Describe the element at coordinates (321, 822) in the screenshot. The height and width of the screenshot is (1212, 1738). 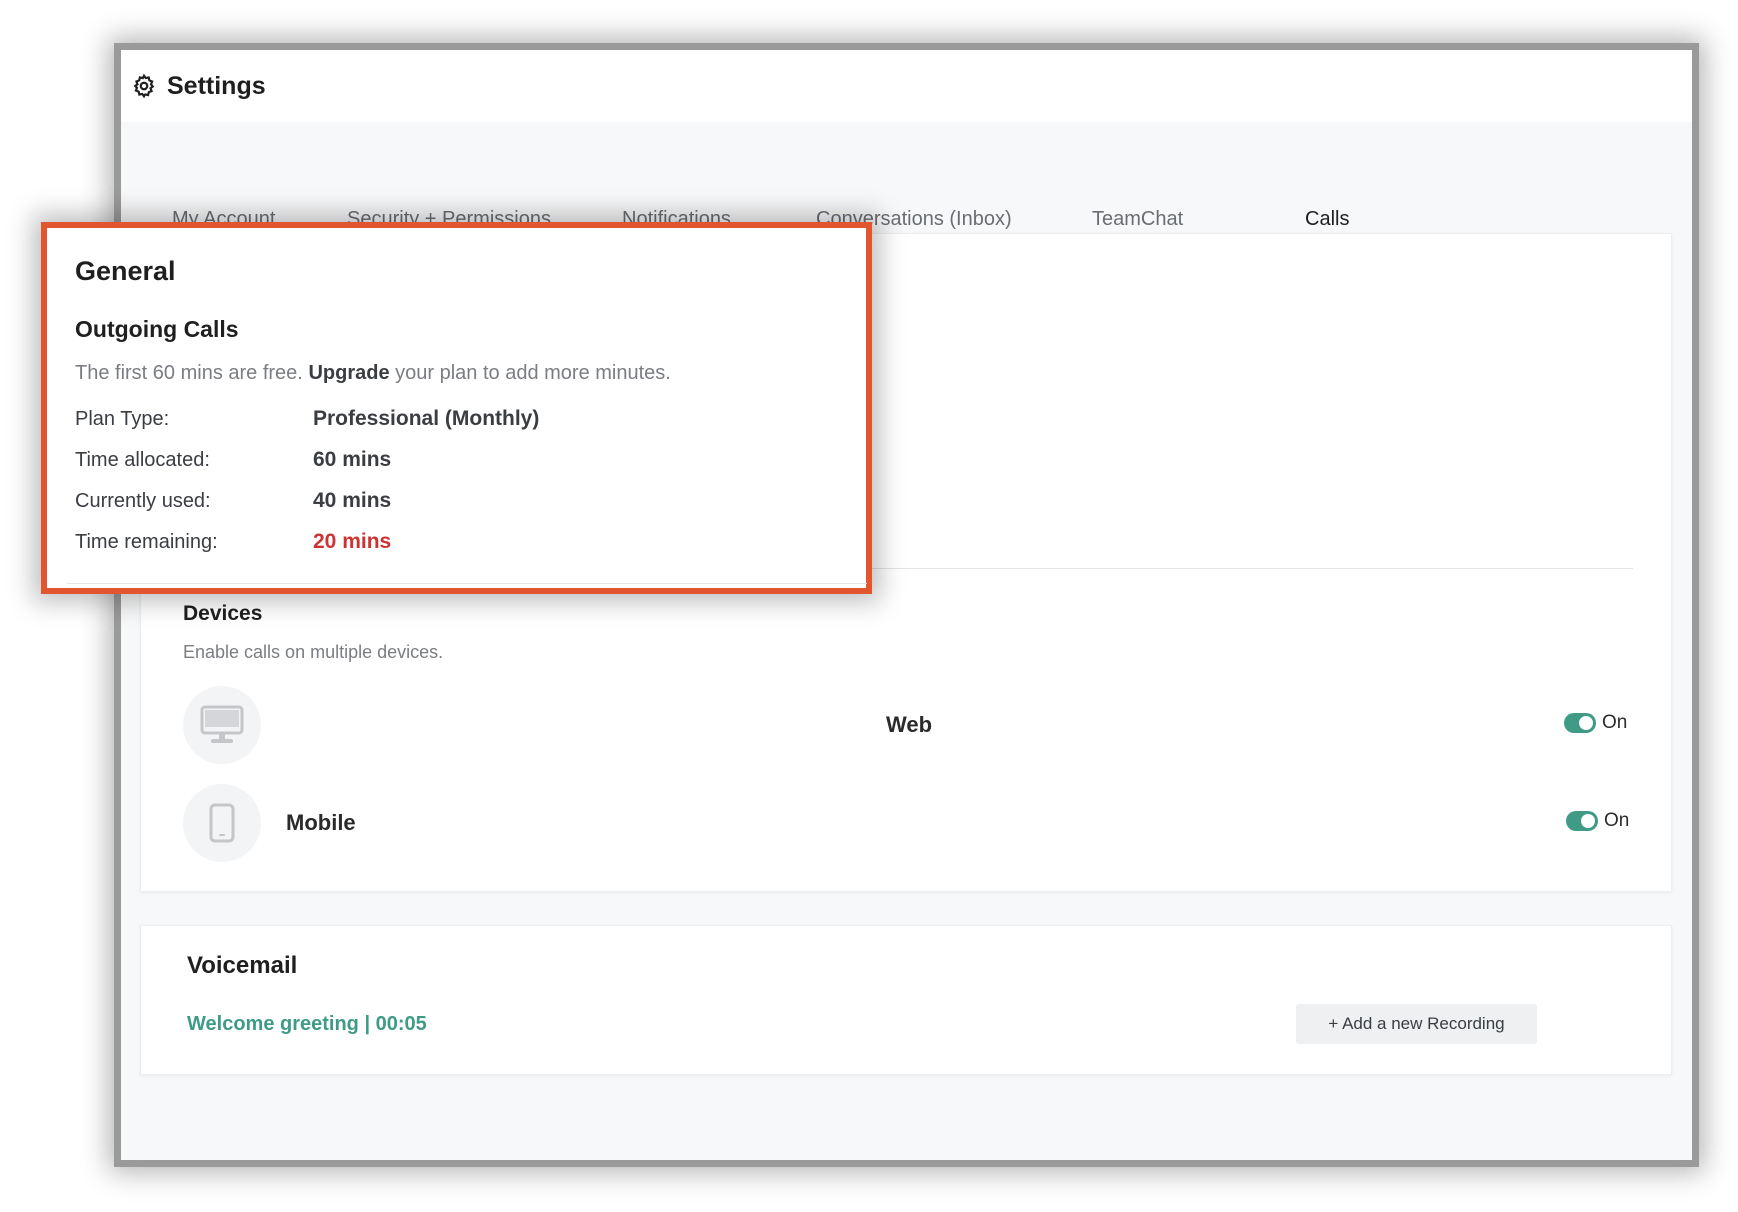
I see `device-label-mobile: Mobile` at that location.